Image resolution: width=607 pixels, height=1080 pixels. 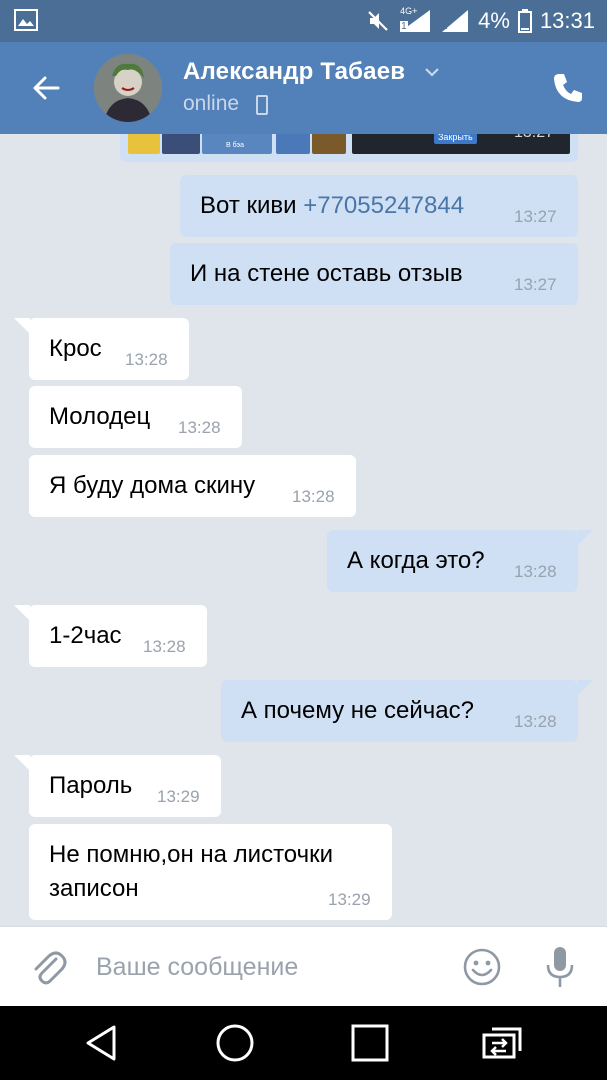 I want to click on mobile-device-icon, so click(x=262, y=105).